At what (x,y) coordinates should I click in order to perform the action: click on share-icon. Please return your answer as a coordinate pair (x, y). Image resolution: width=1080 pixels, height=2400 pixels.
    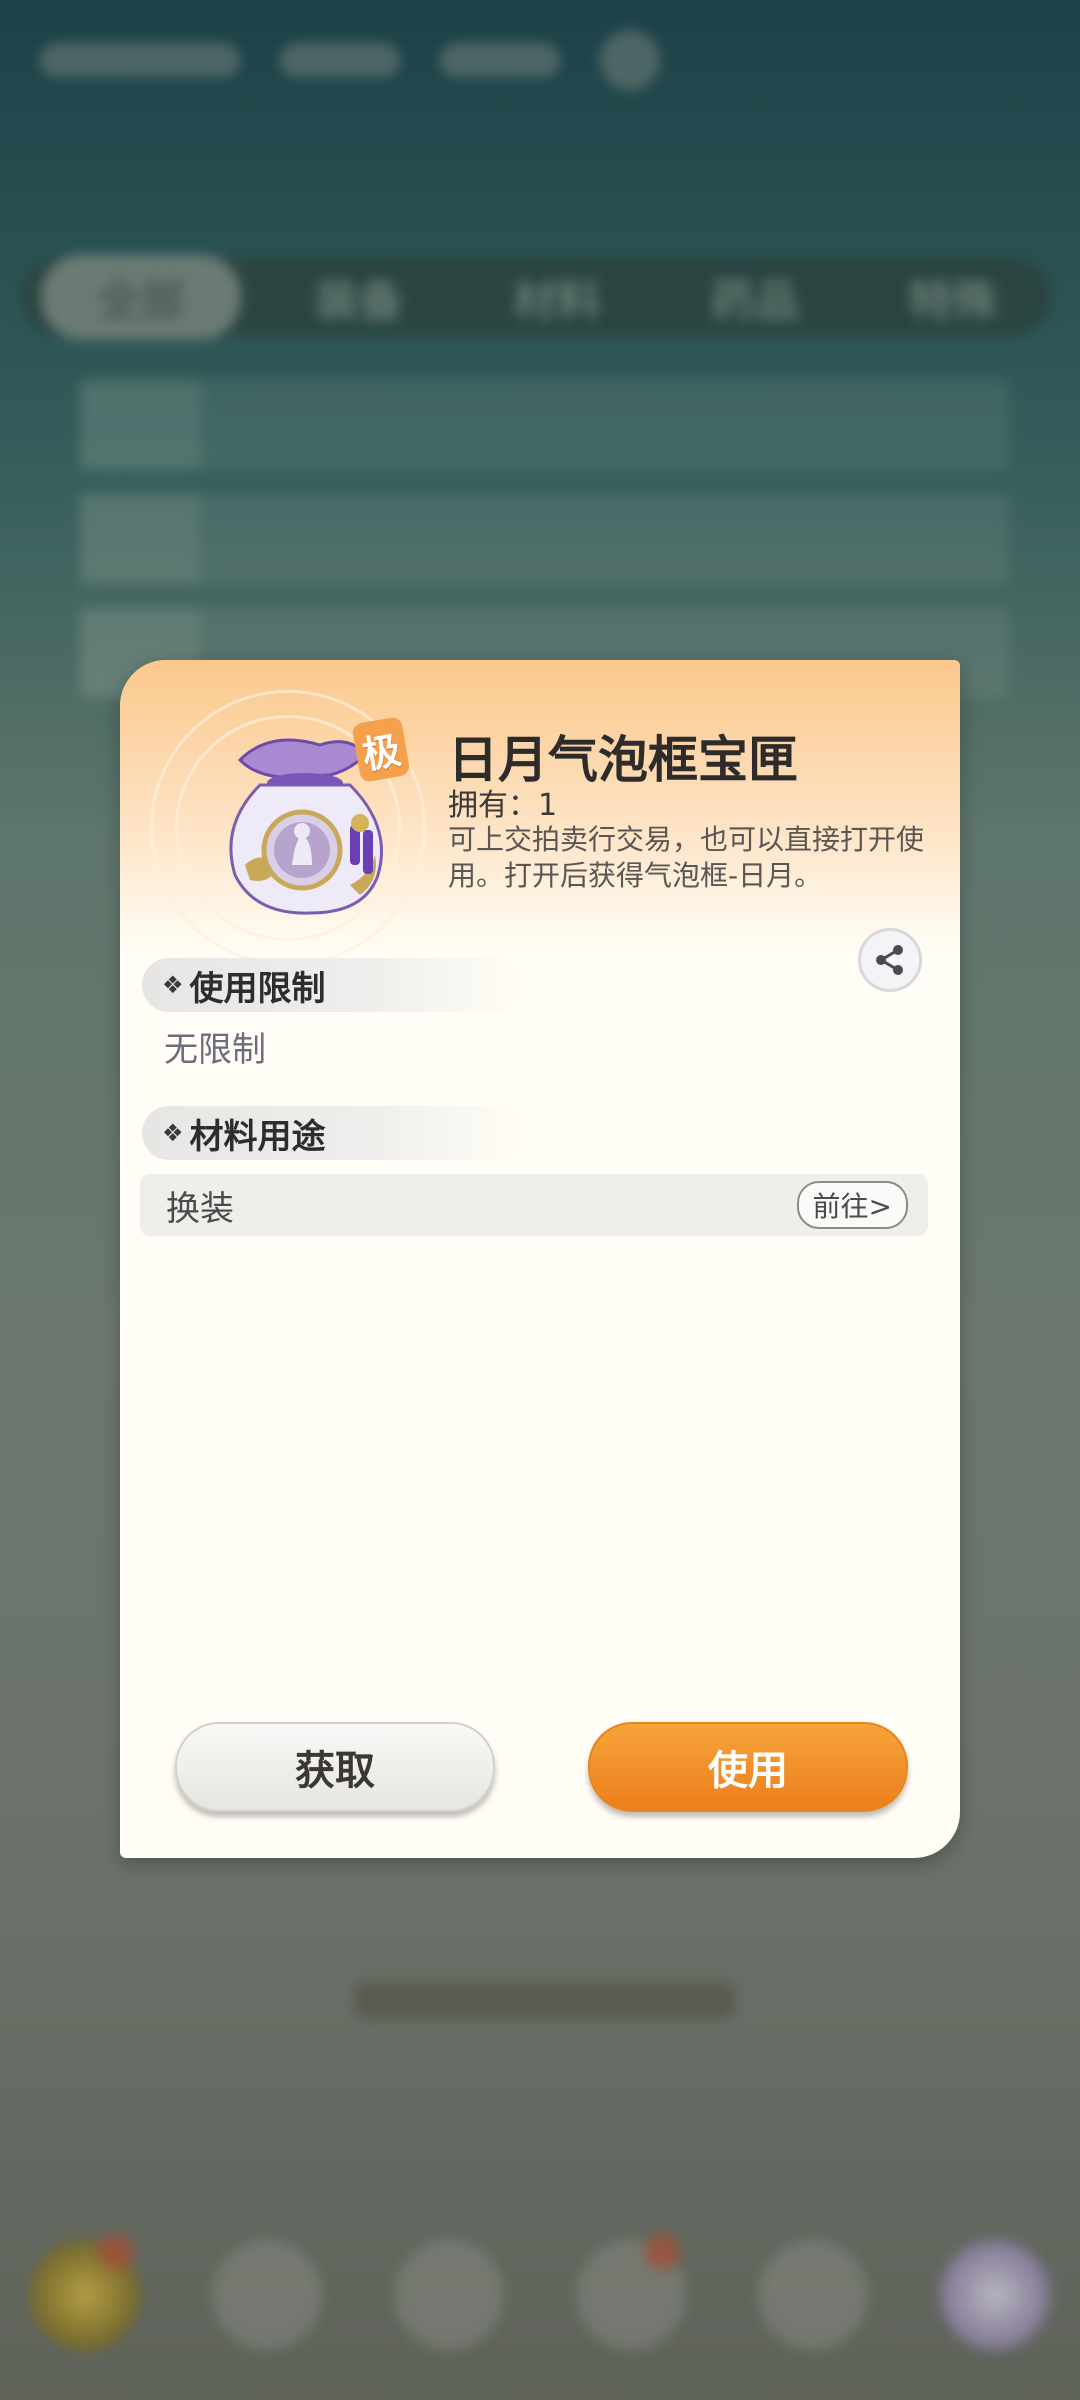
    Looking at the image, I should click on (889, 960).